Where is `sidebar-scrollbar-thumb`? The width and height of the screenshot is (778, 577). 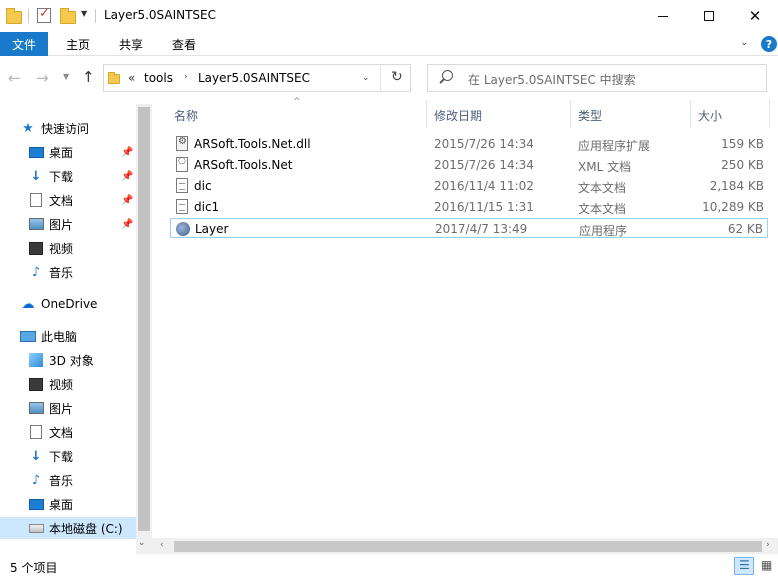
sidebar-scrollbar-thumb is located at coordinates (144, 319).